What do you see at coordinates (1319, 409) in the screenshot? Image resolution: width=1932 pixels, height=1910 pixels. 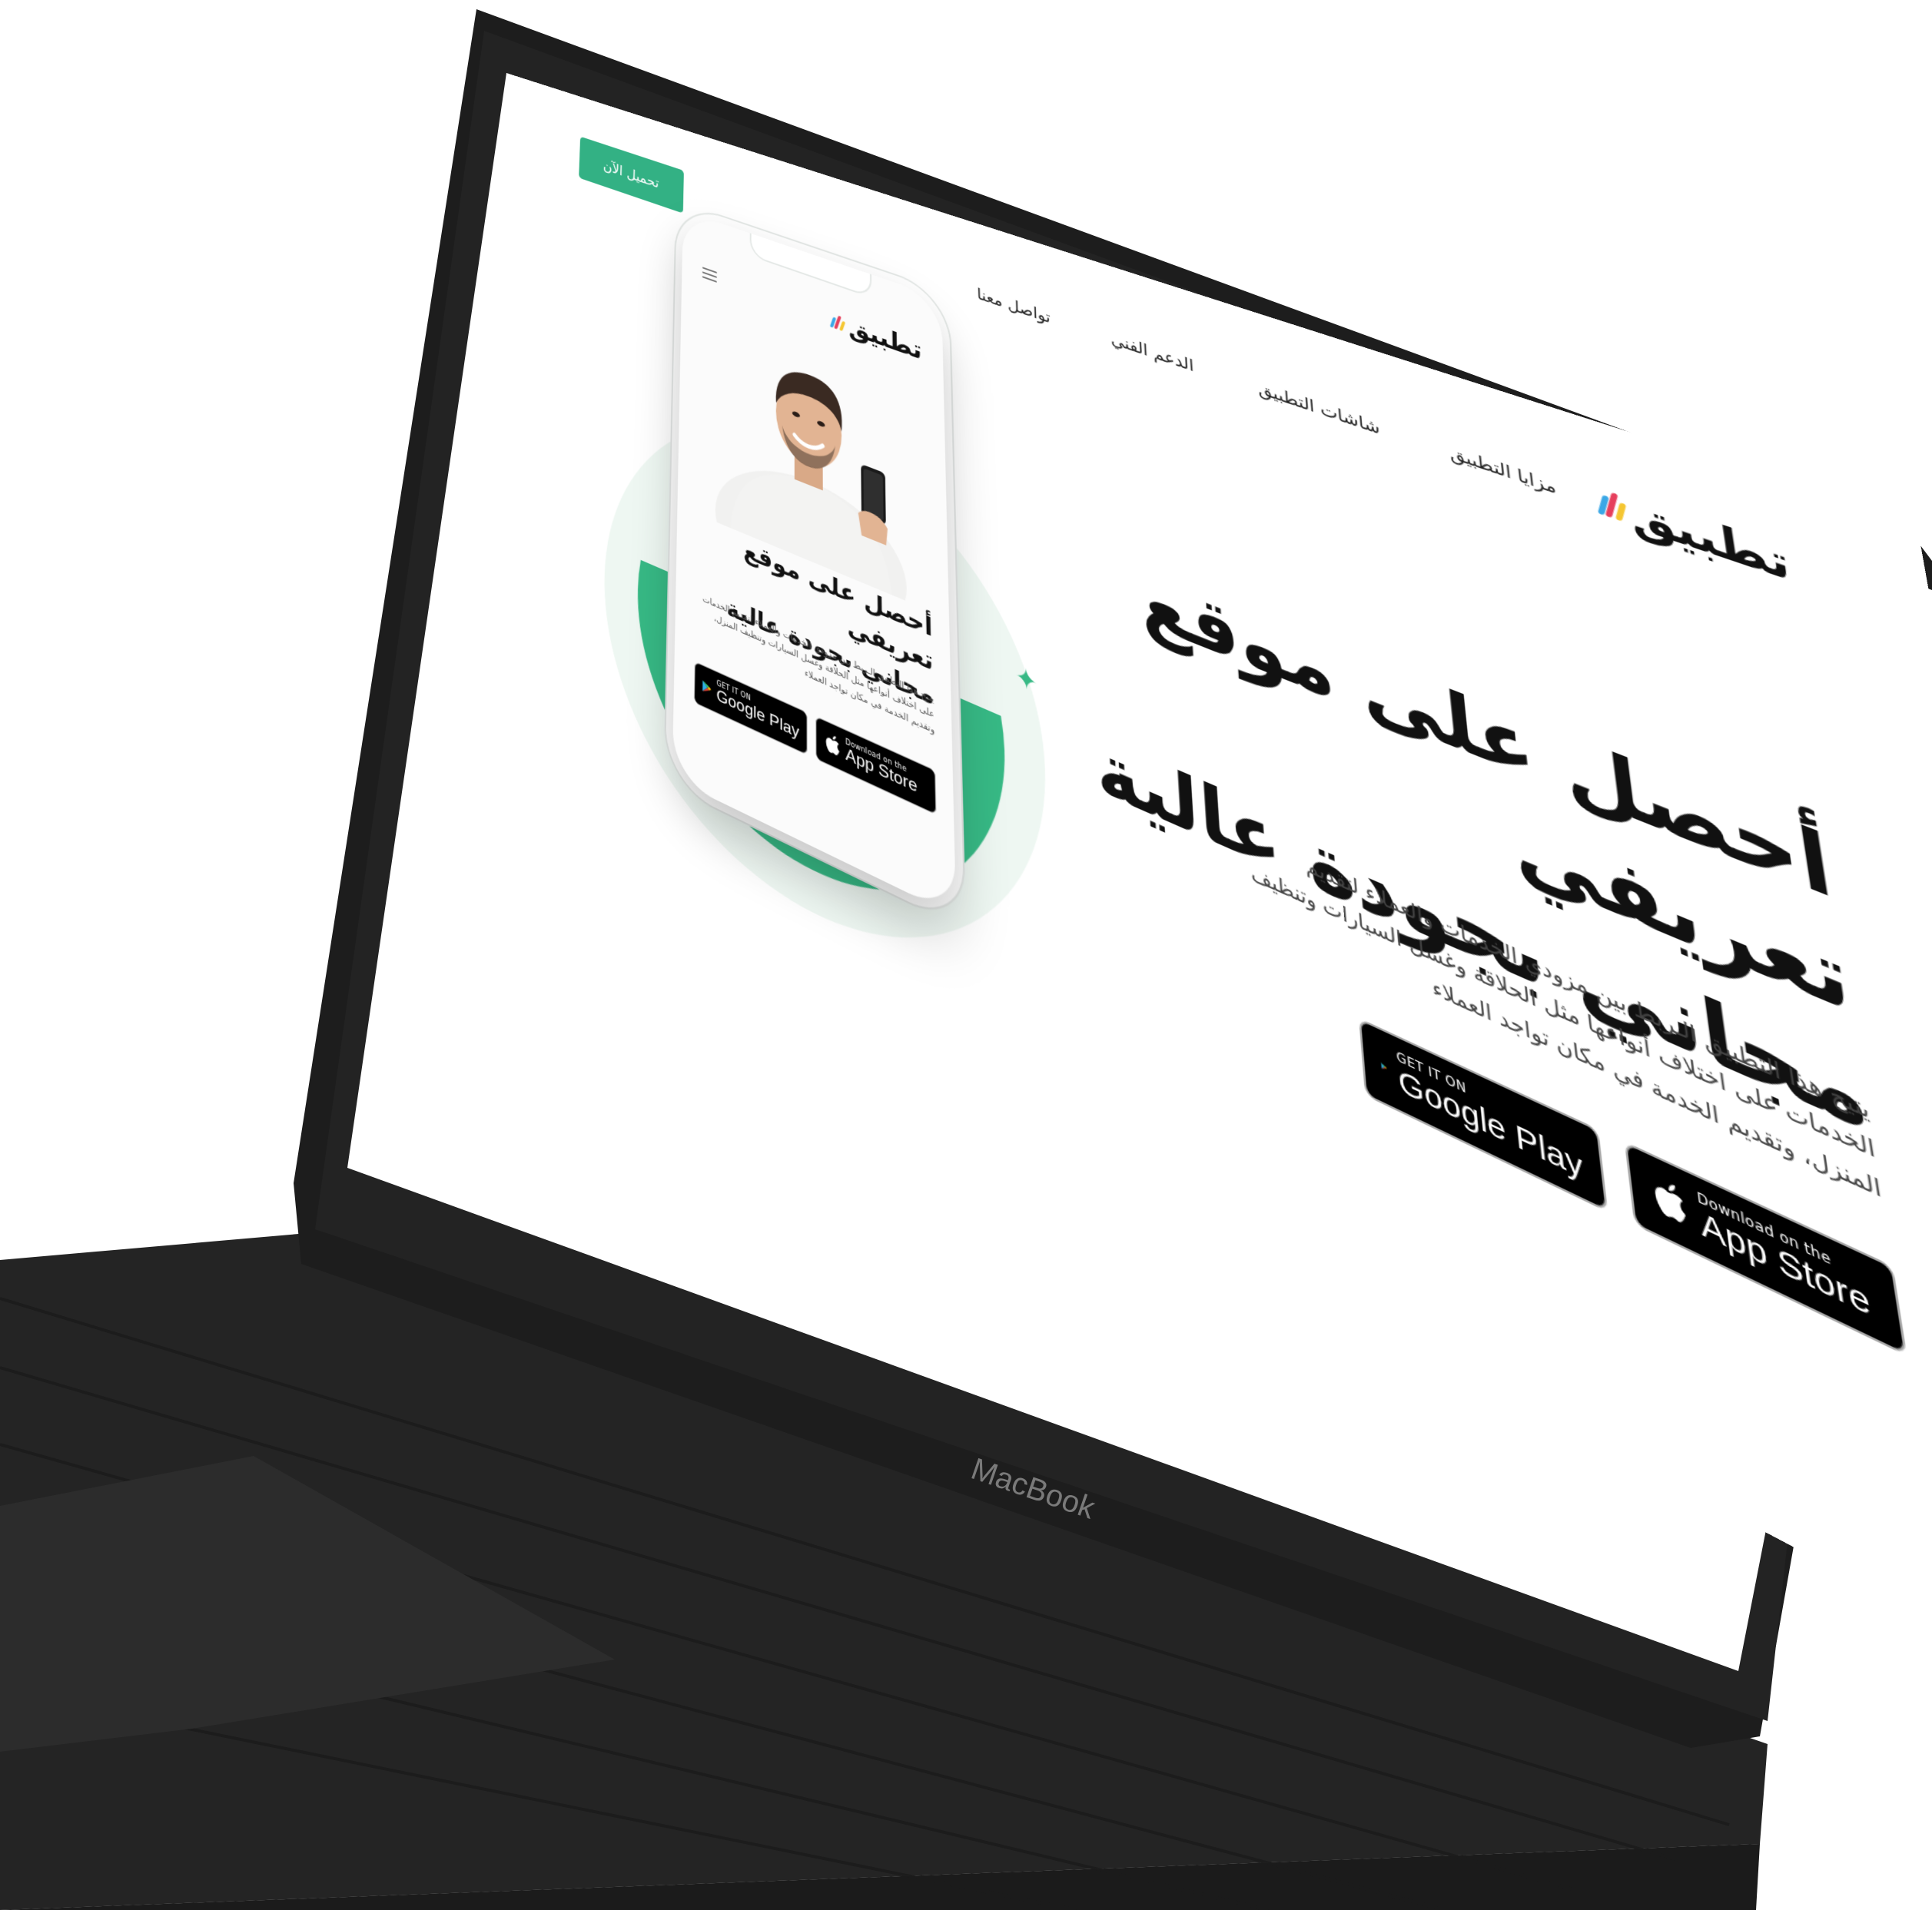 I see `nav-app-screens: شاشات التطبيق` at bounding box center [1319, 409].